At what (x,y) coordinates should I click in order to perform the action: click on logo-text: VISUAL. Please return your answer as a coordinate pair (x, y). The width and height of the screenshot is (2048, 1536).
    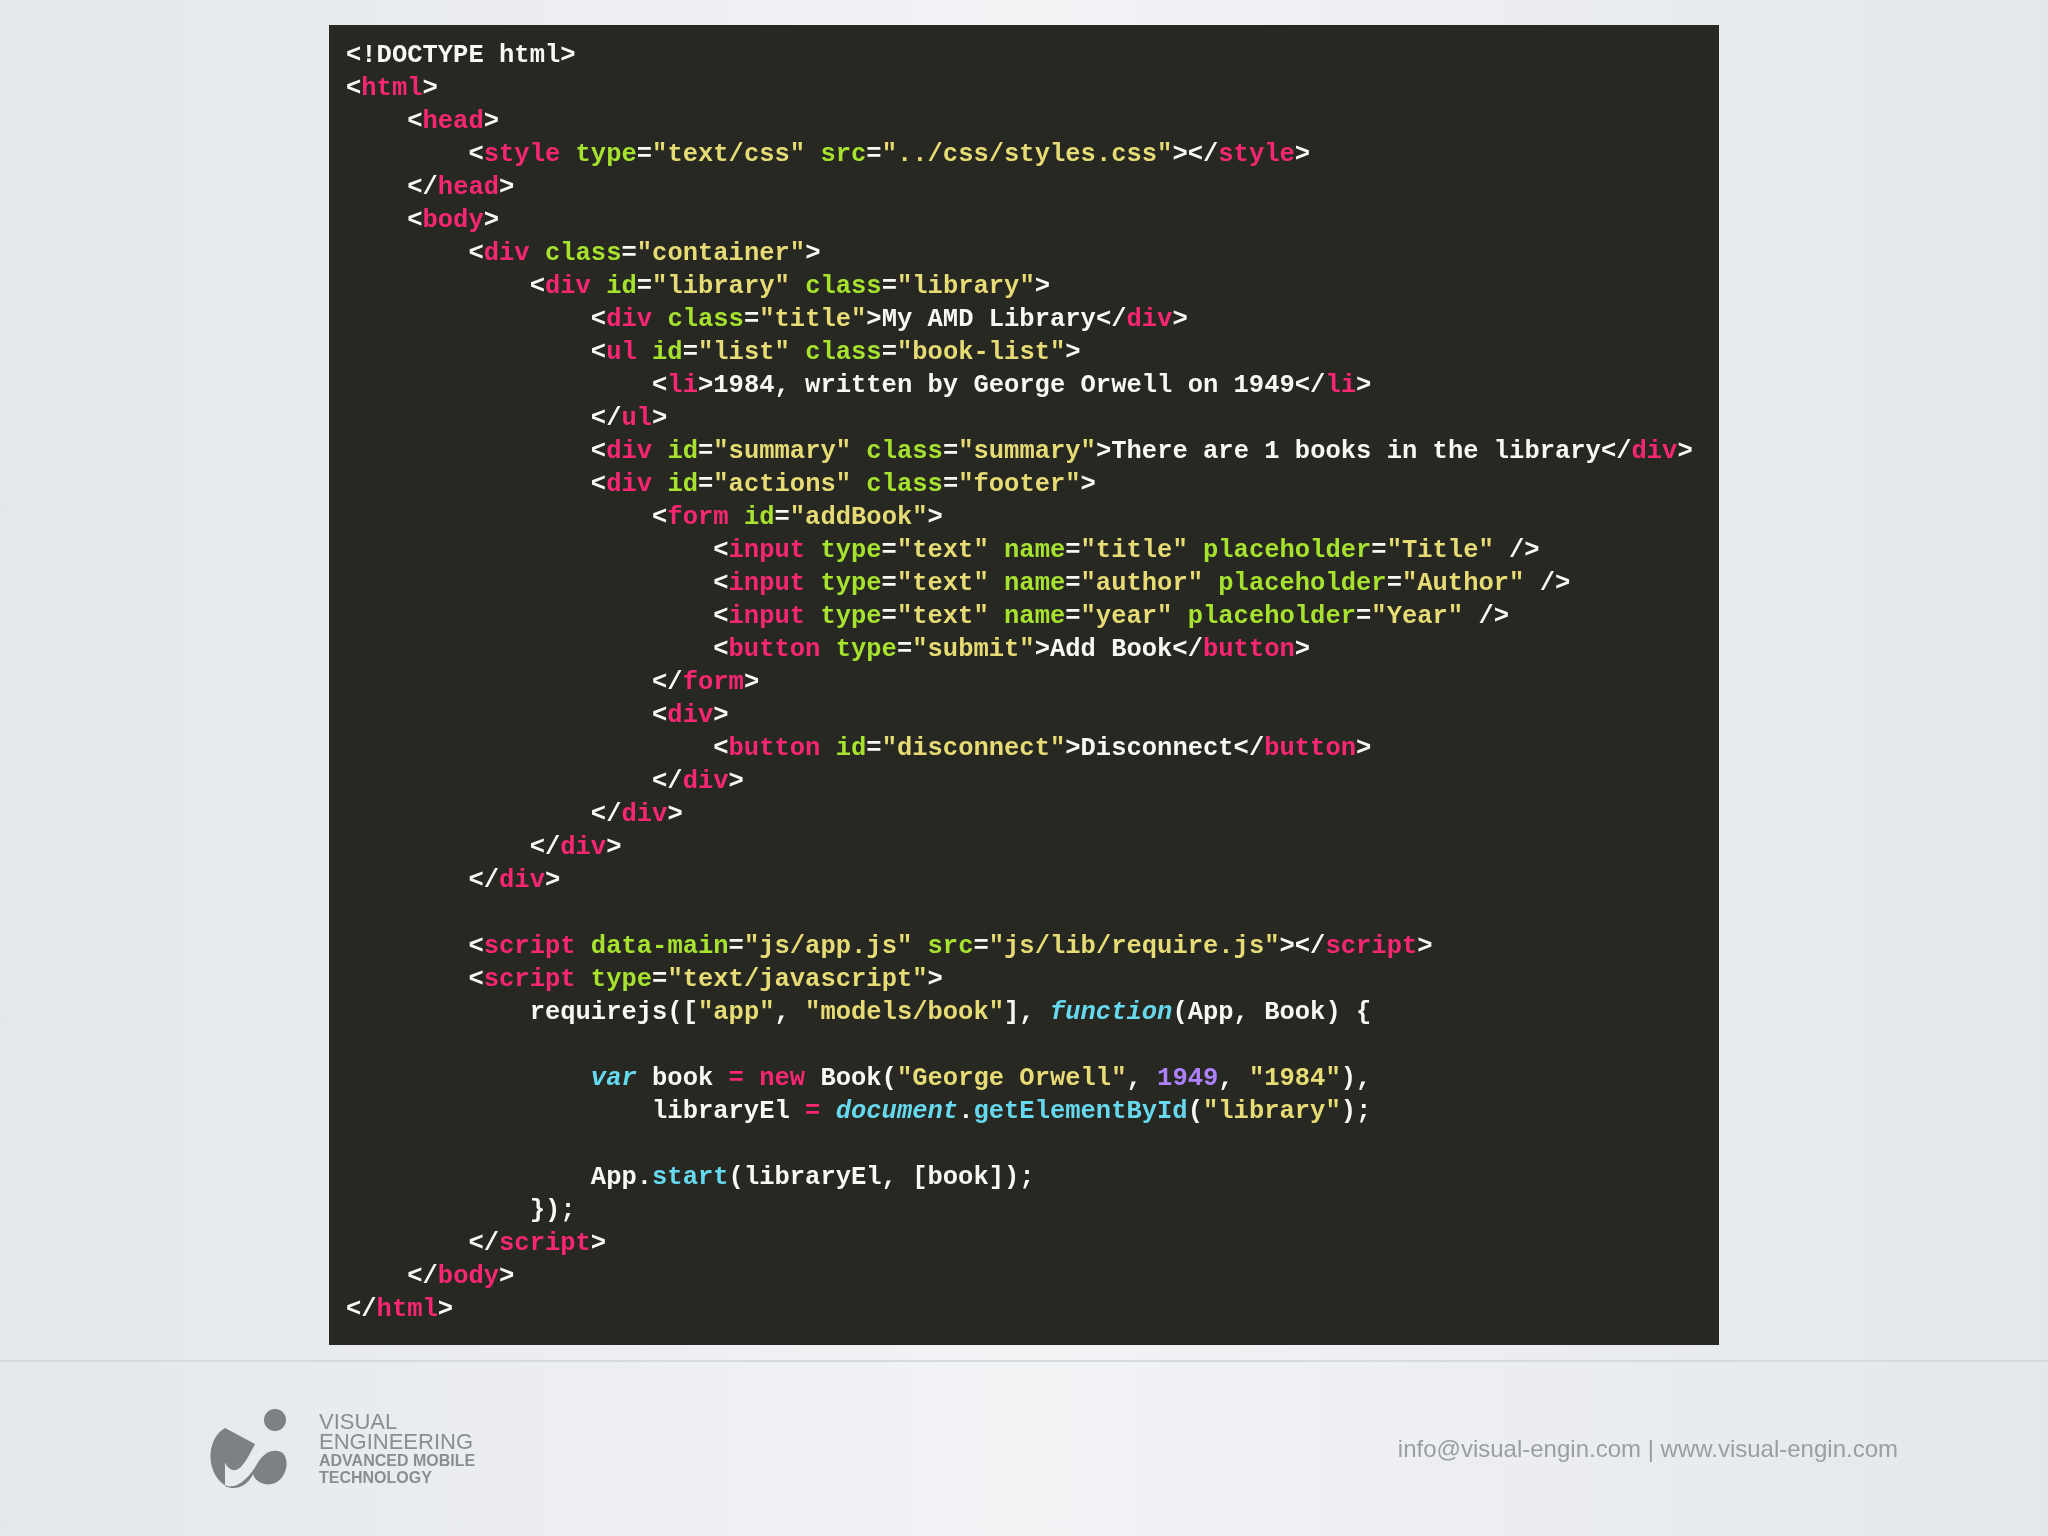
    Looking at the image, I should click on (359, 1422).